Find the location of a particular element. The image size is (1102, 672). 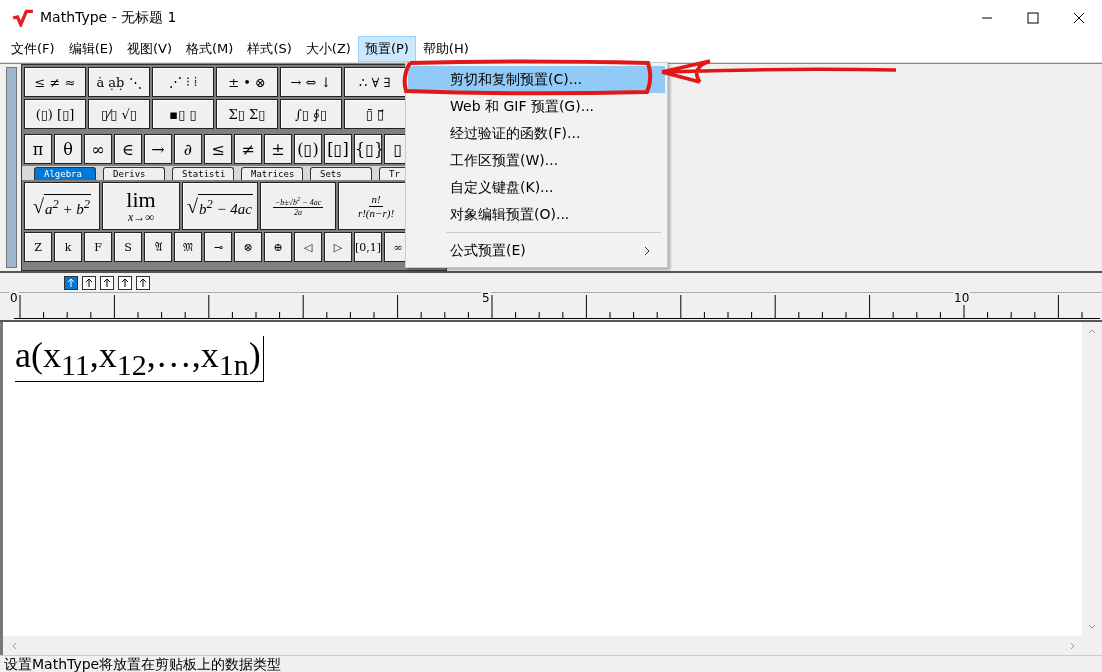

symbol-button: θ is located at coordinates (68, 149).